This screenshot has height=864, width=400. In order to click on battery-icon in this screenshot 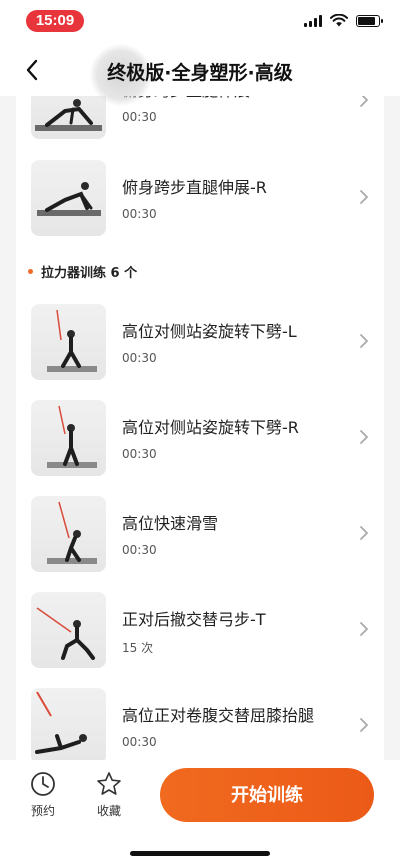, I will do `click(369, 20)`.